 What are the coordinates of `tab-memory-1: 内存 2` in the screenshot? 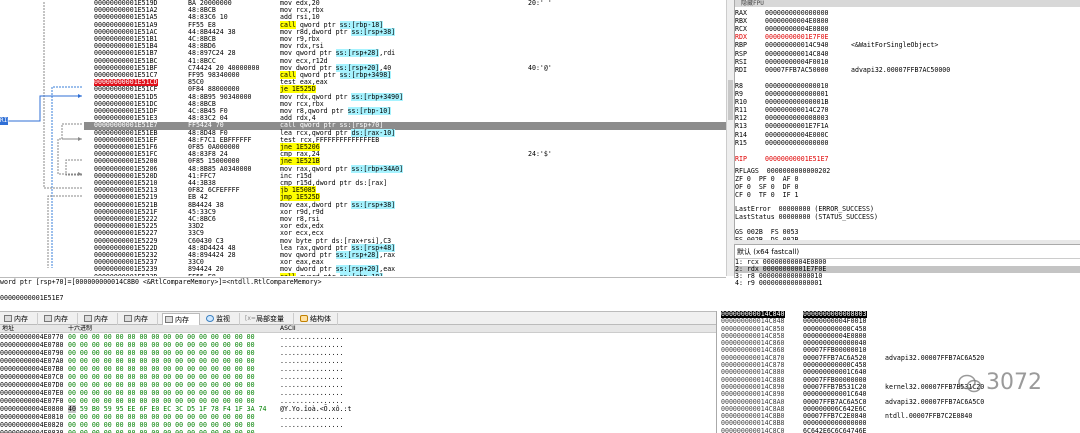 It's located at (60, 324).